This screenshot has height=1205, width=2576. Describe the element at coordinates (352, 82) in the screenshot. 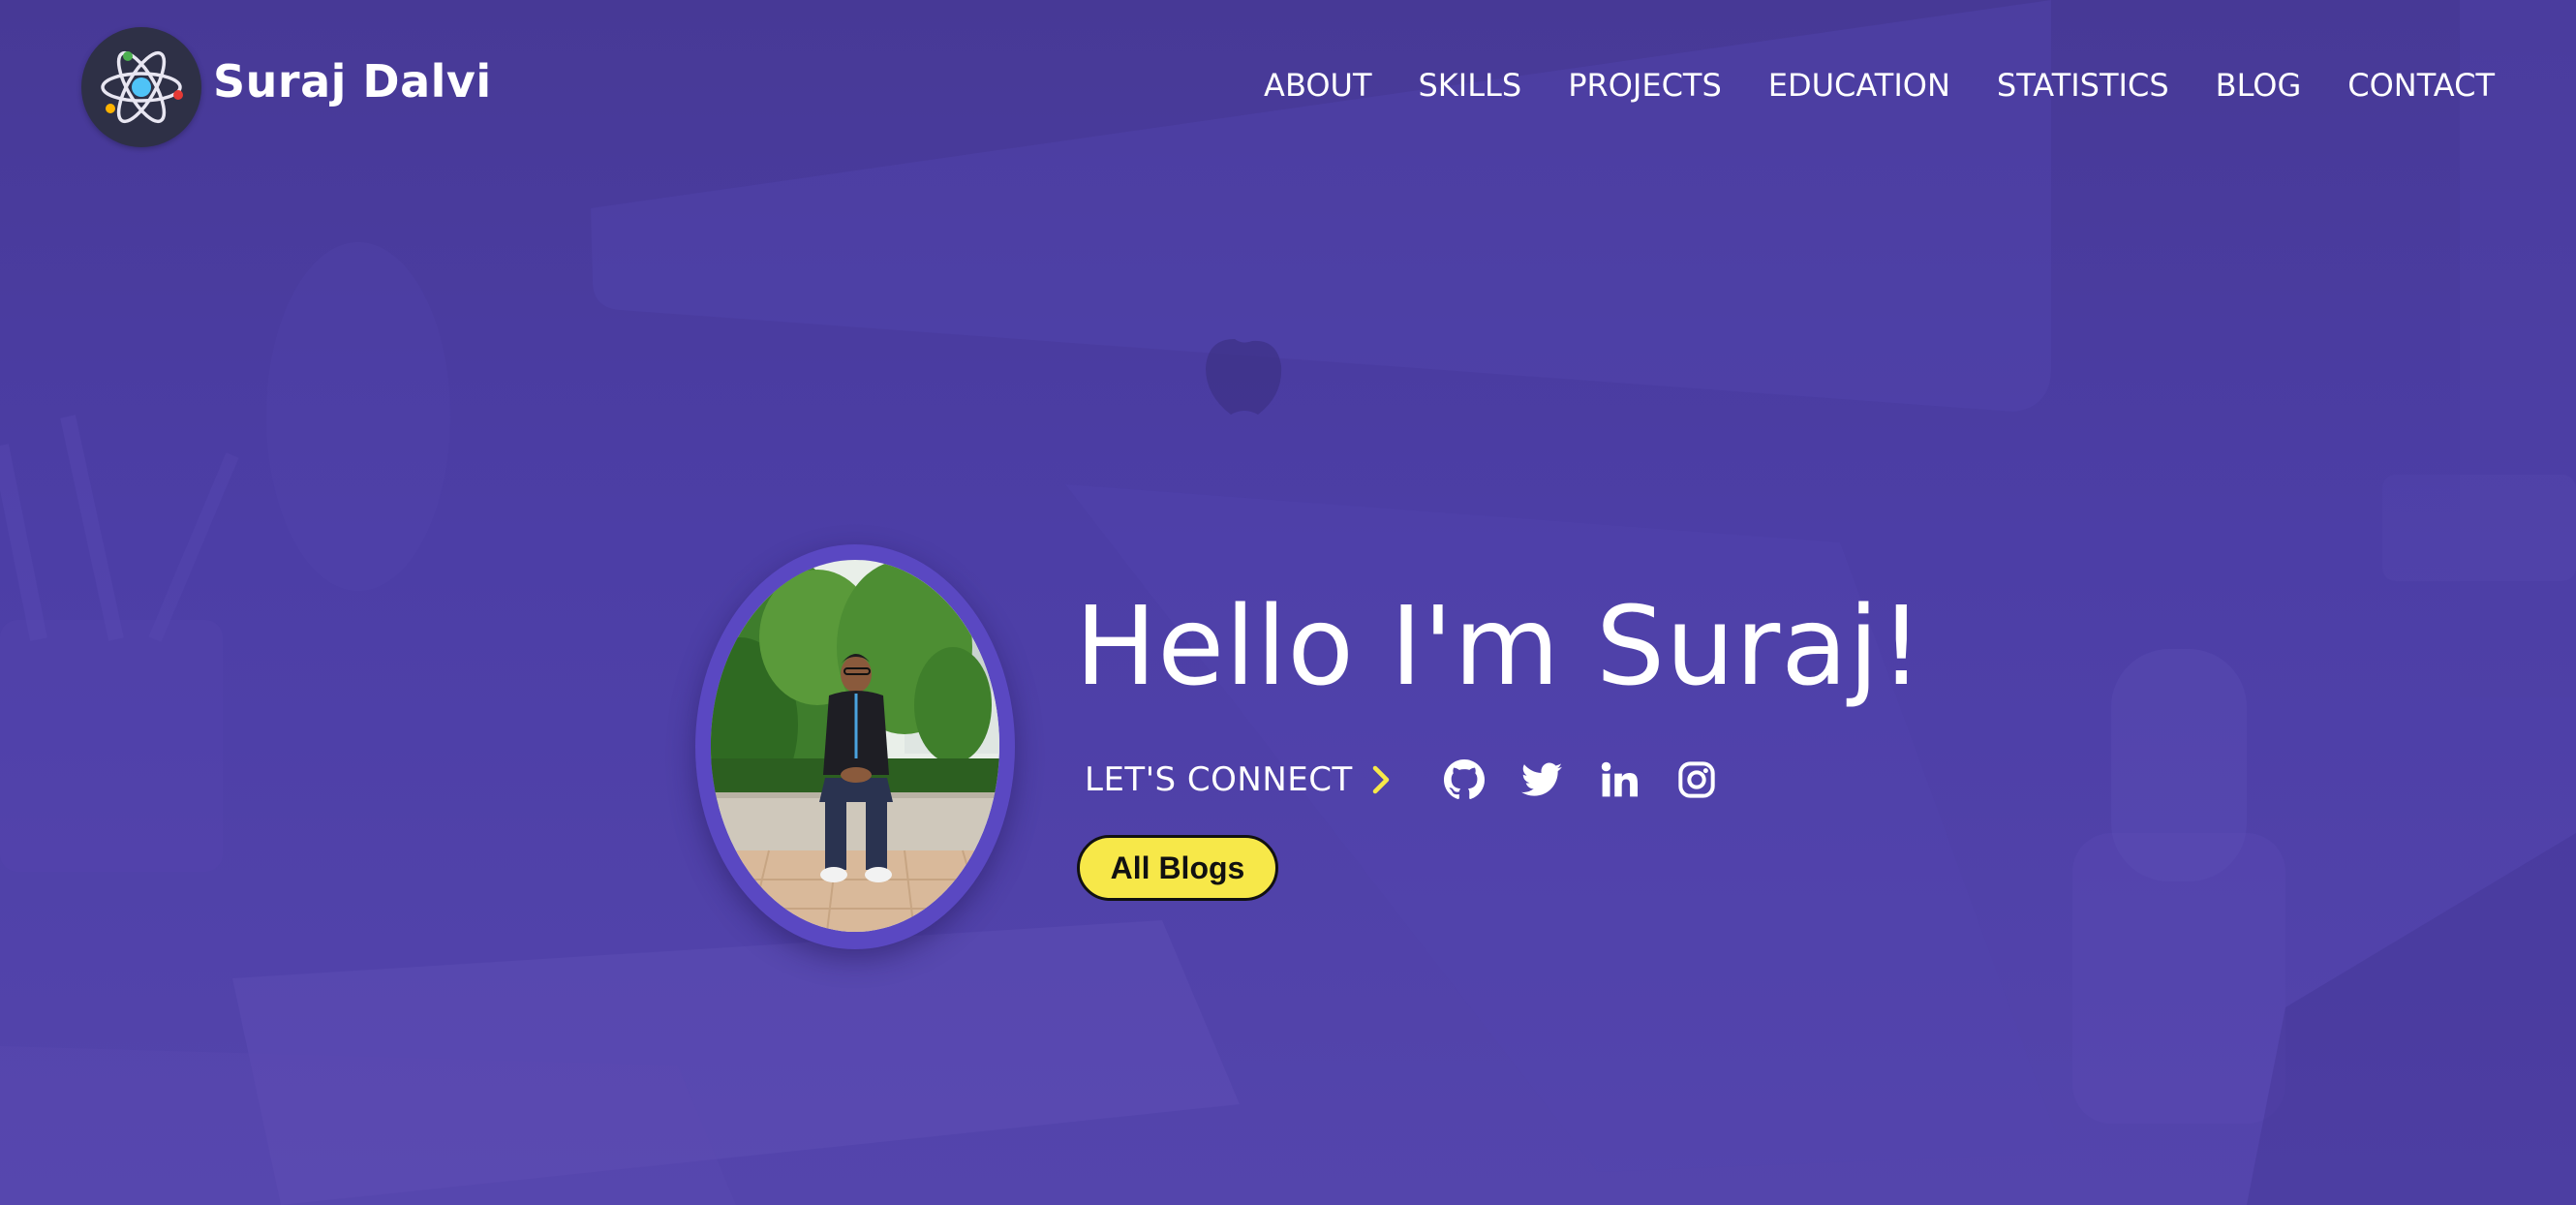

I see `brand-name: Suraj Dalvi` at that location.